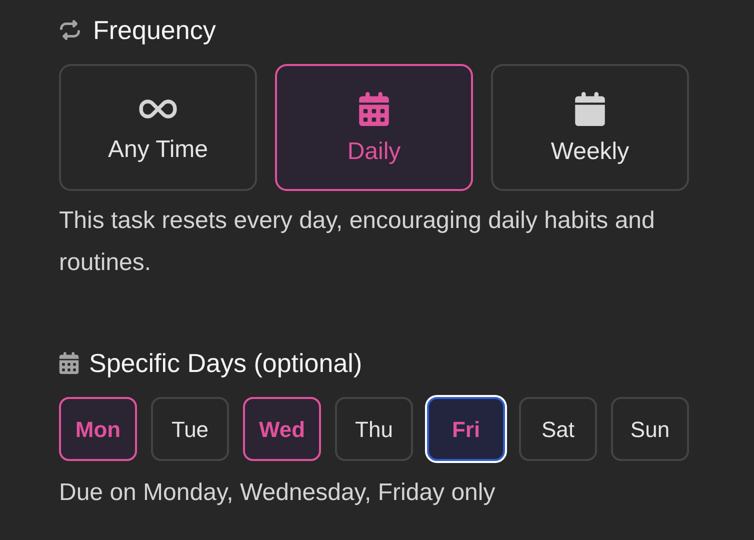 The width and height of the screenshot is (754, 540). What do you see at coordinates (650, 429) in the screenshot?
I see `day-toggle: Sun` at bounding box center [650, 429].